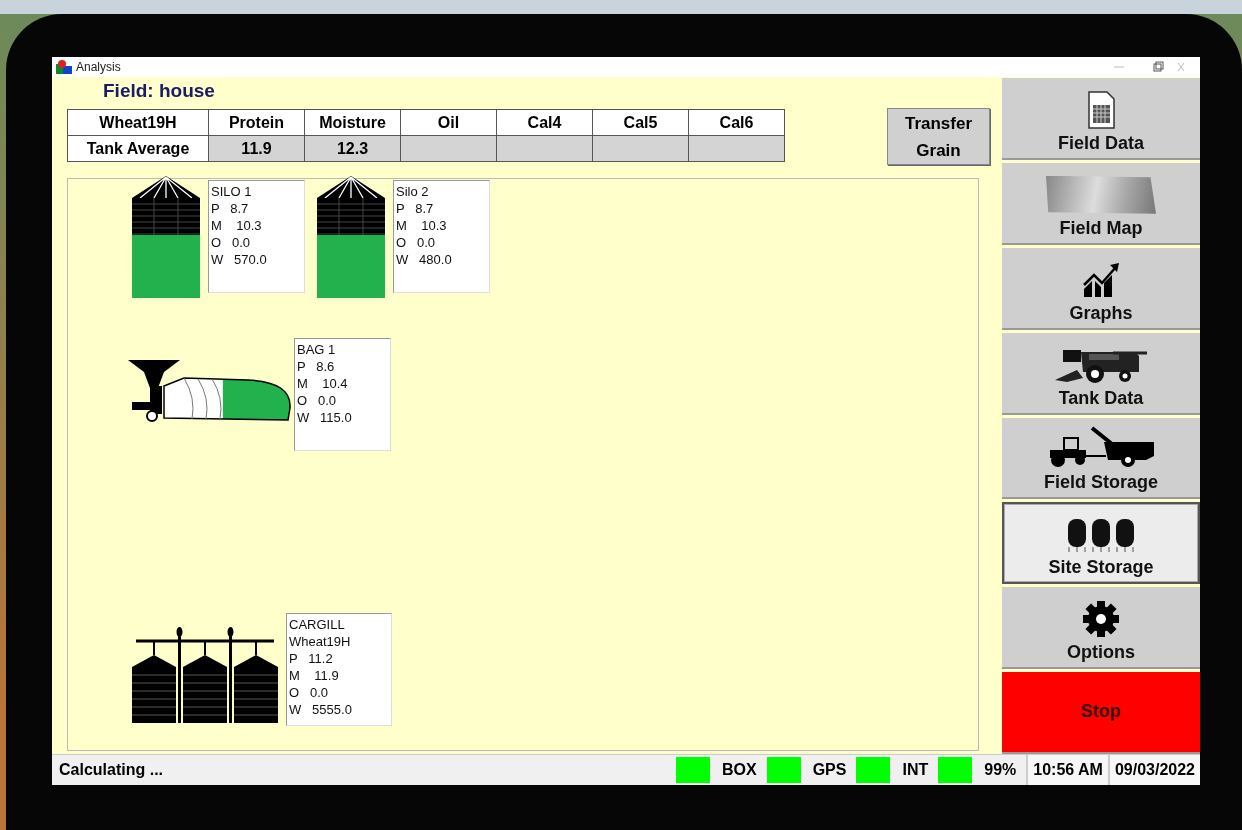  I want to click on column-header: Cal5, so click(640, 122).